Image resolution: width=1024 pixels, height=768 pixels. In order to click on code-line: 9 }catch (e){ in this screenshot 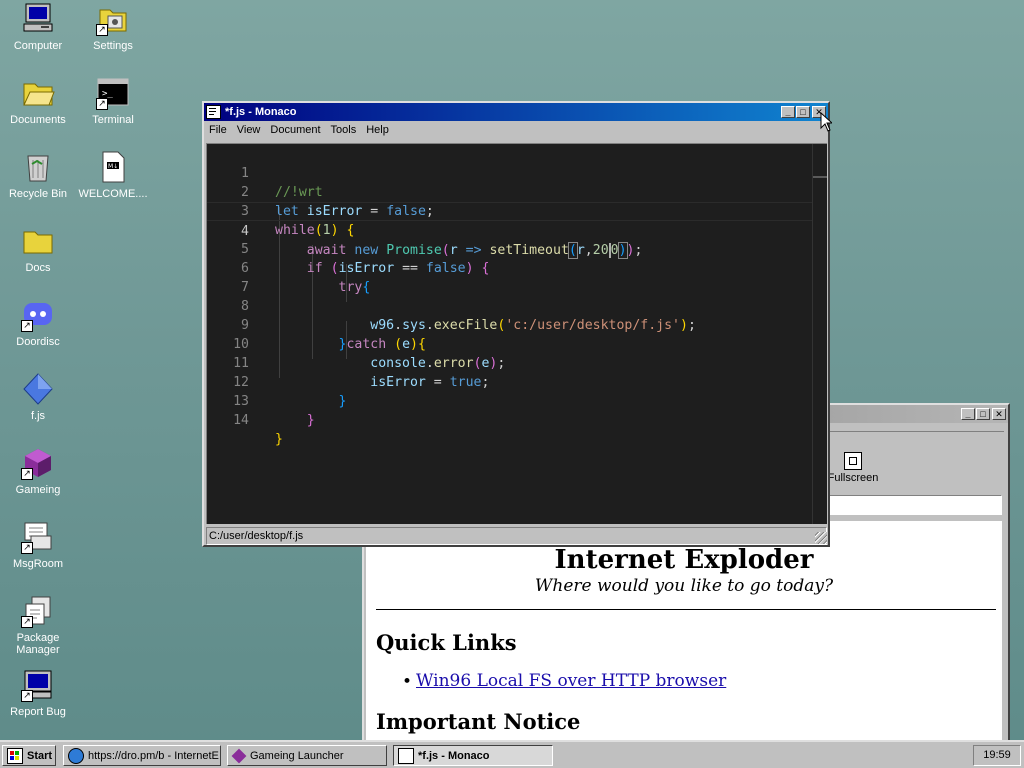, I will do `click(517, 324)`.